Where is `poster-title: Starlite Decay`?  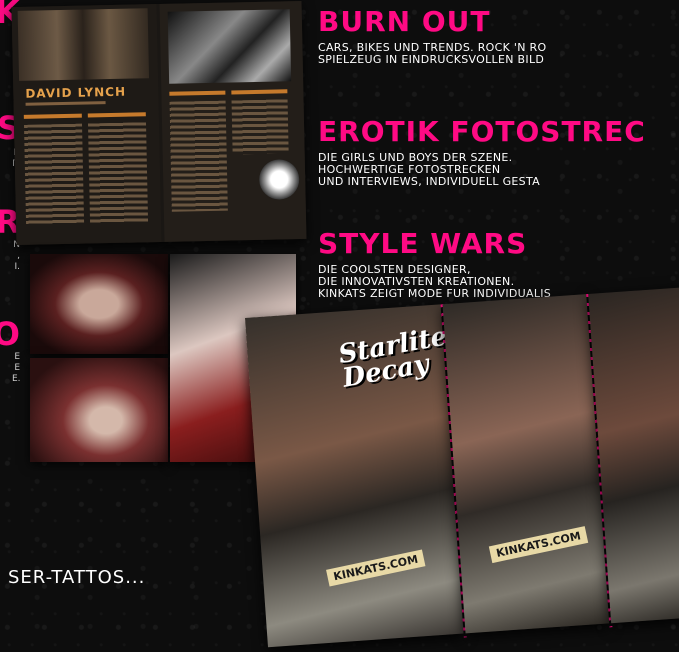 poster-title: Starlite Decay is located at coordinates (393, 357).